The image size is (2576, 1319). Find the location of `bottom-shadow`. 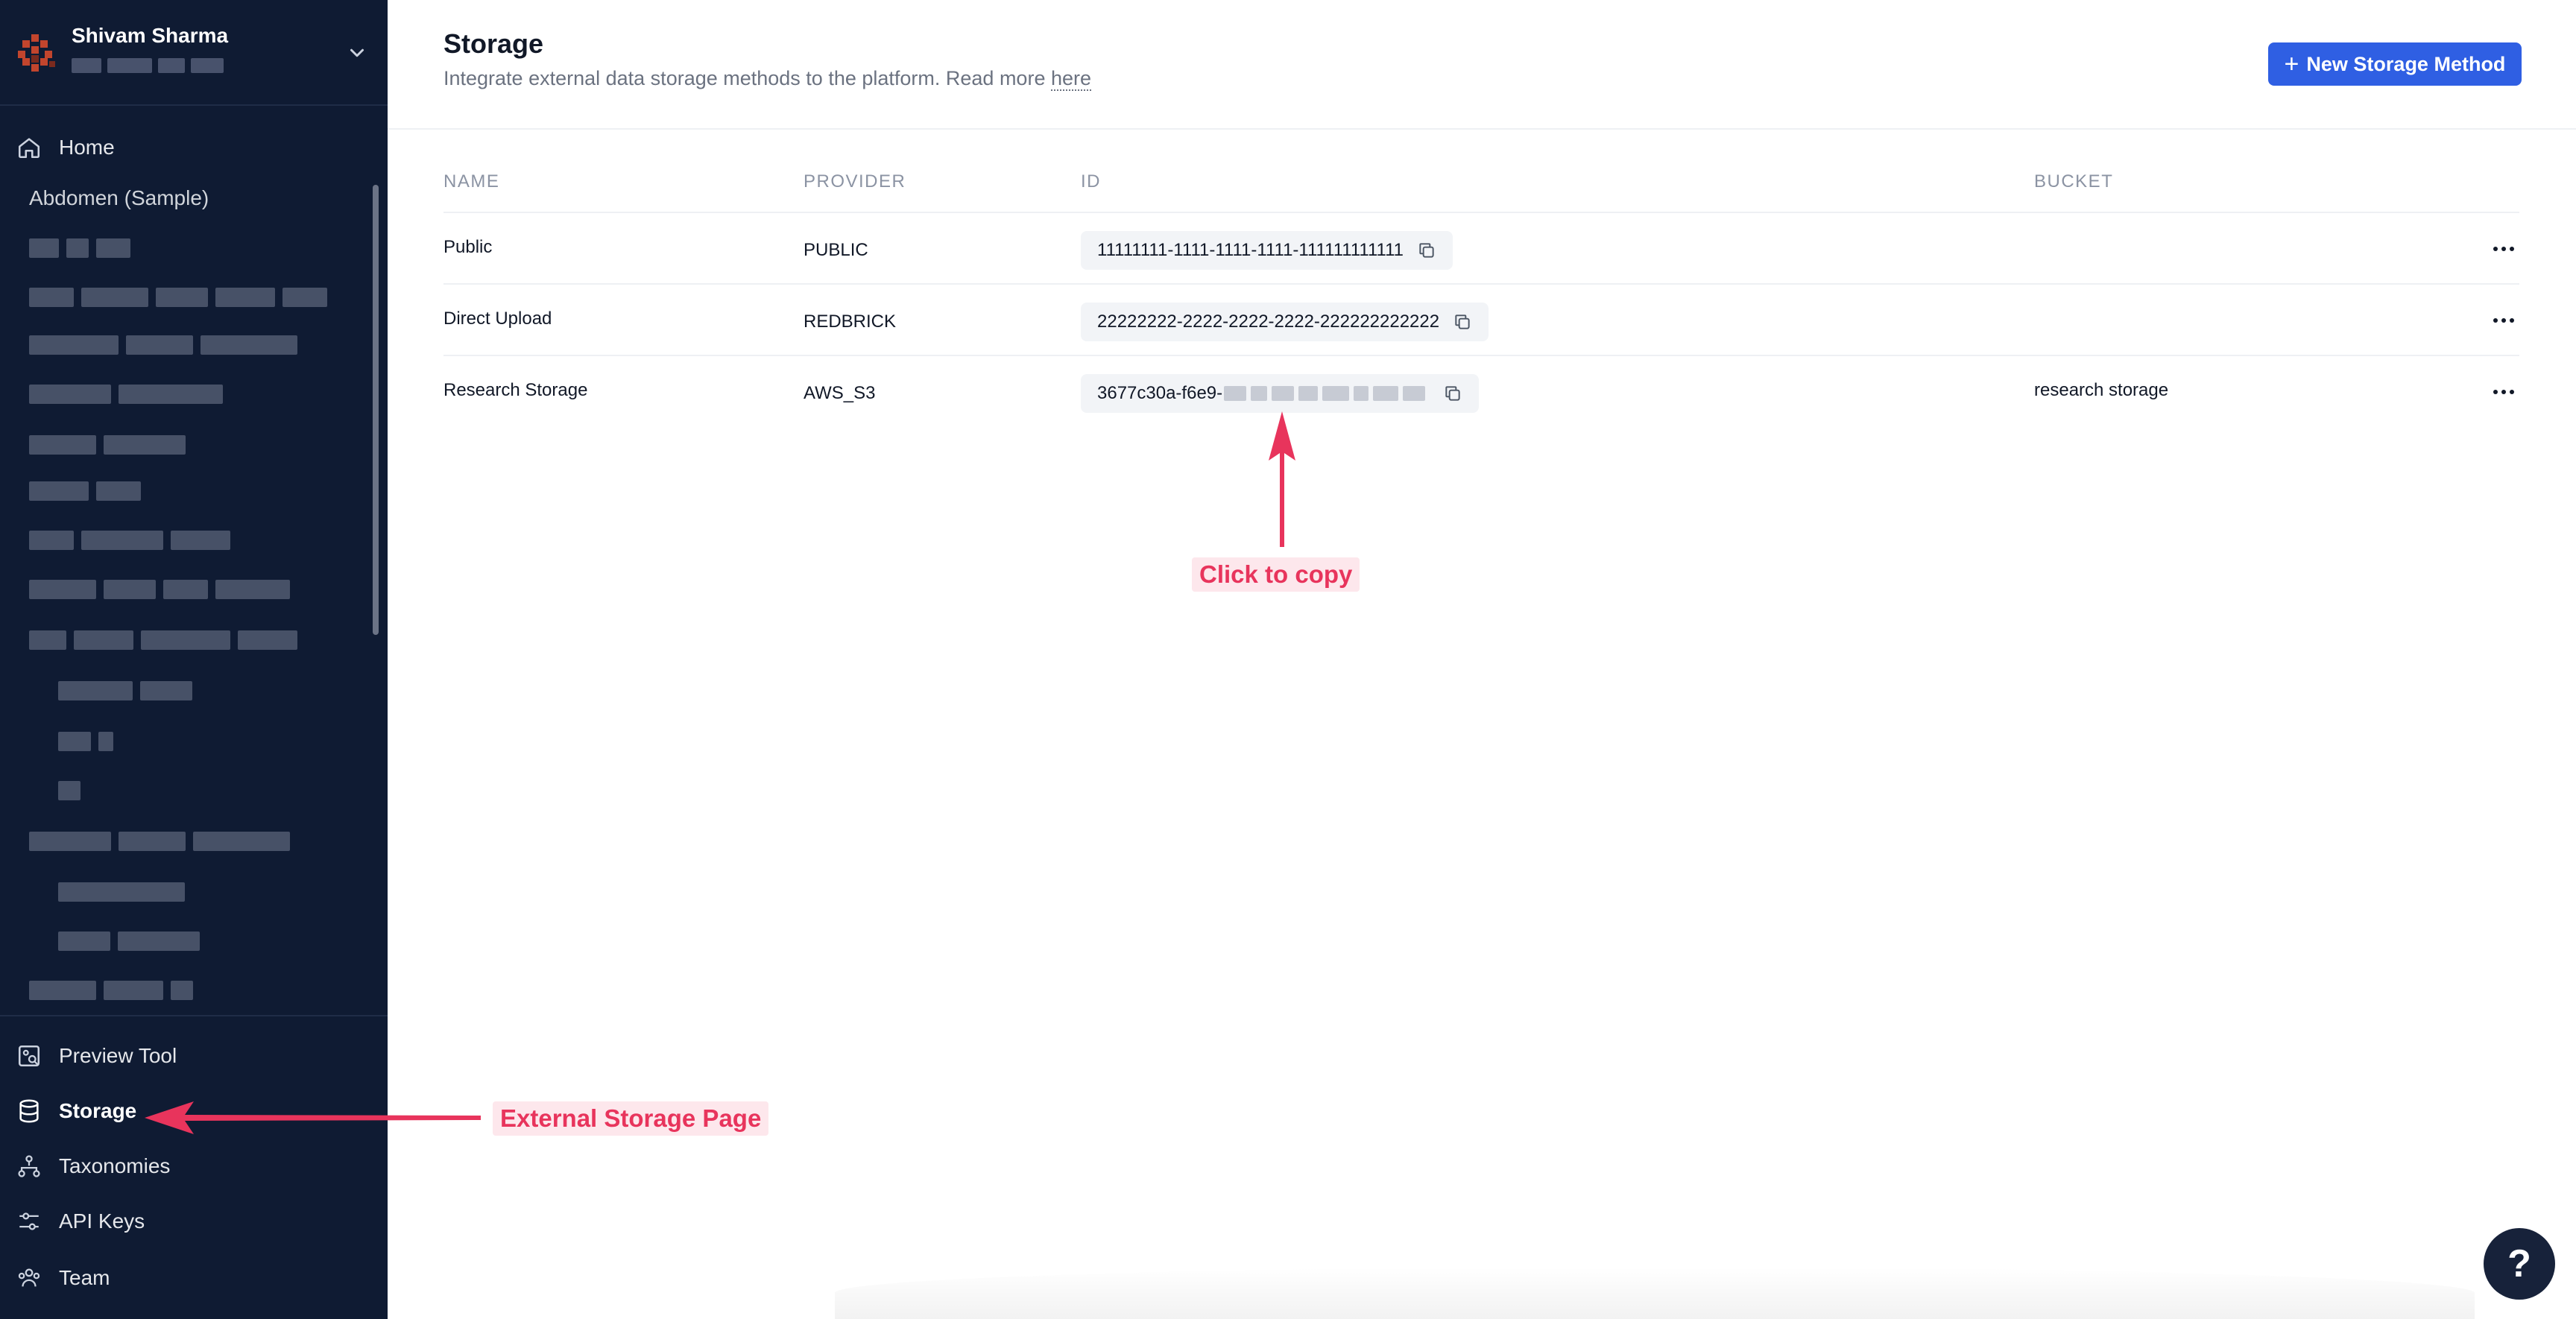

bottom-shadow is located at coordinates (1655, 1293).